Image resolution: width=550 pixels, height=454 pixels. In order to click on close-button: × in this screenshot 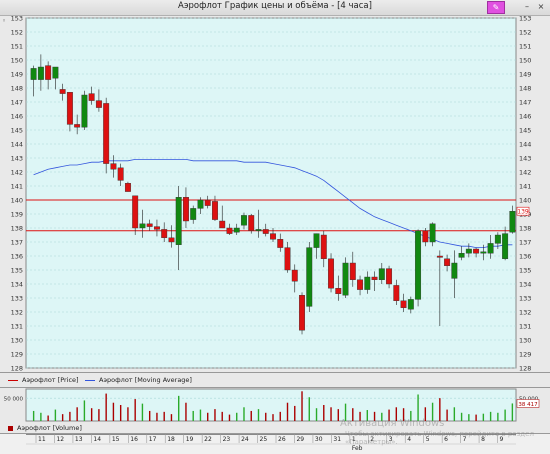, I will do `click(541, 7)`.